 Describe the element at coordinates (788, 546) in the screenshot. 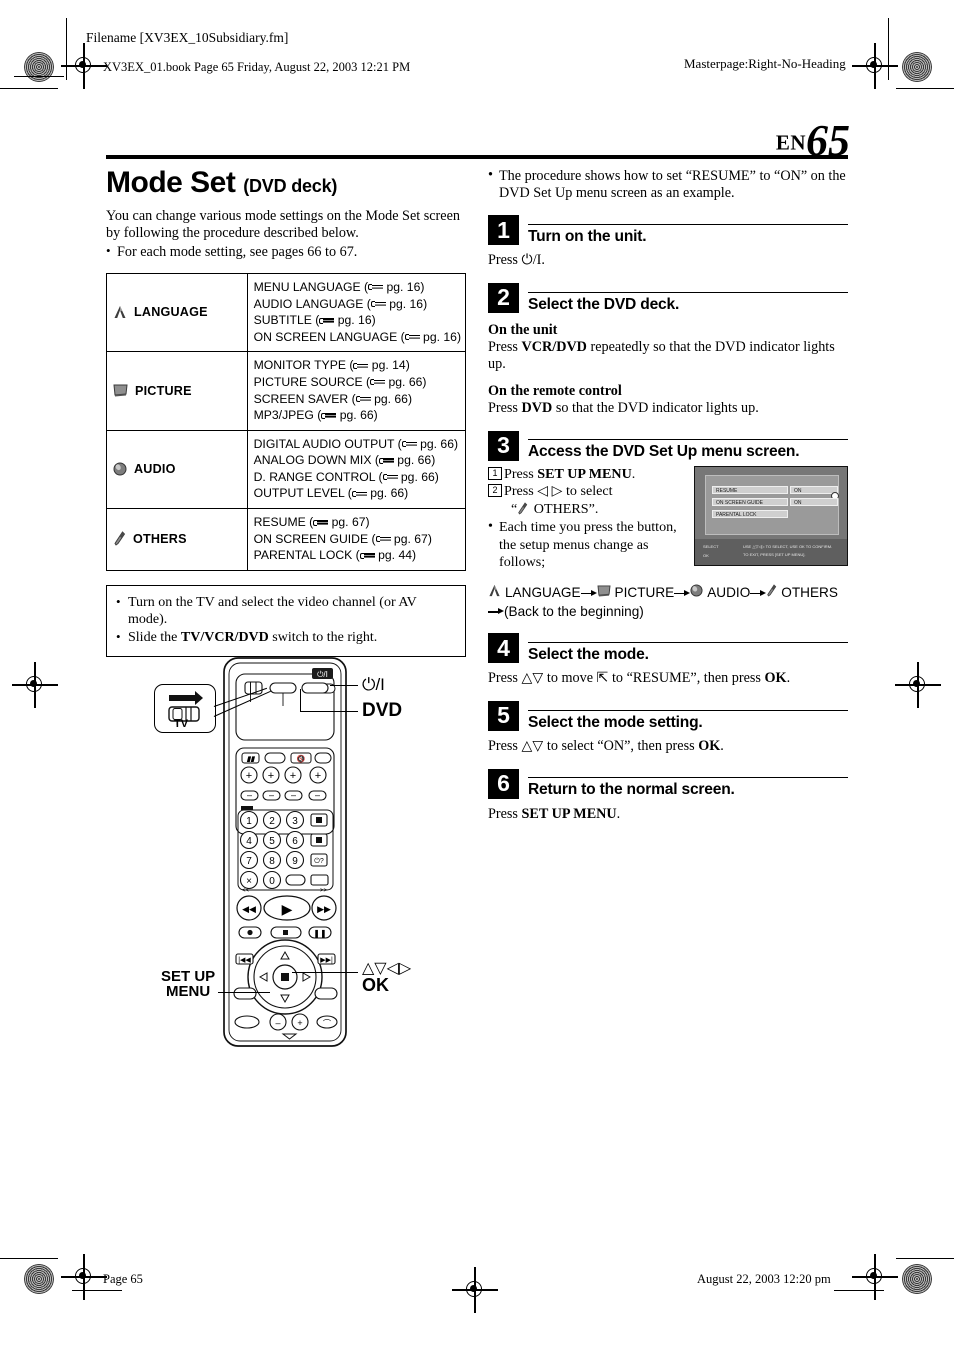

I see `osd-footer-text-1: USE △▽◁▷ TO SELECT, USE OK TO CONFIRM.` at that location.